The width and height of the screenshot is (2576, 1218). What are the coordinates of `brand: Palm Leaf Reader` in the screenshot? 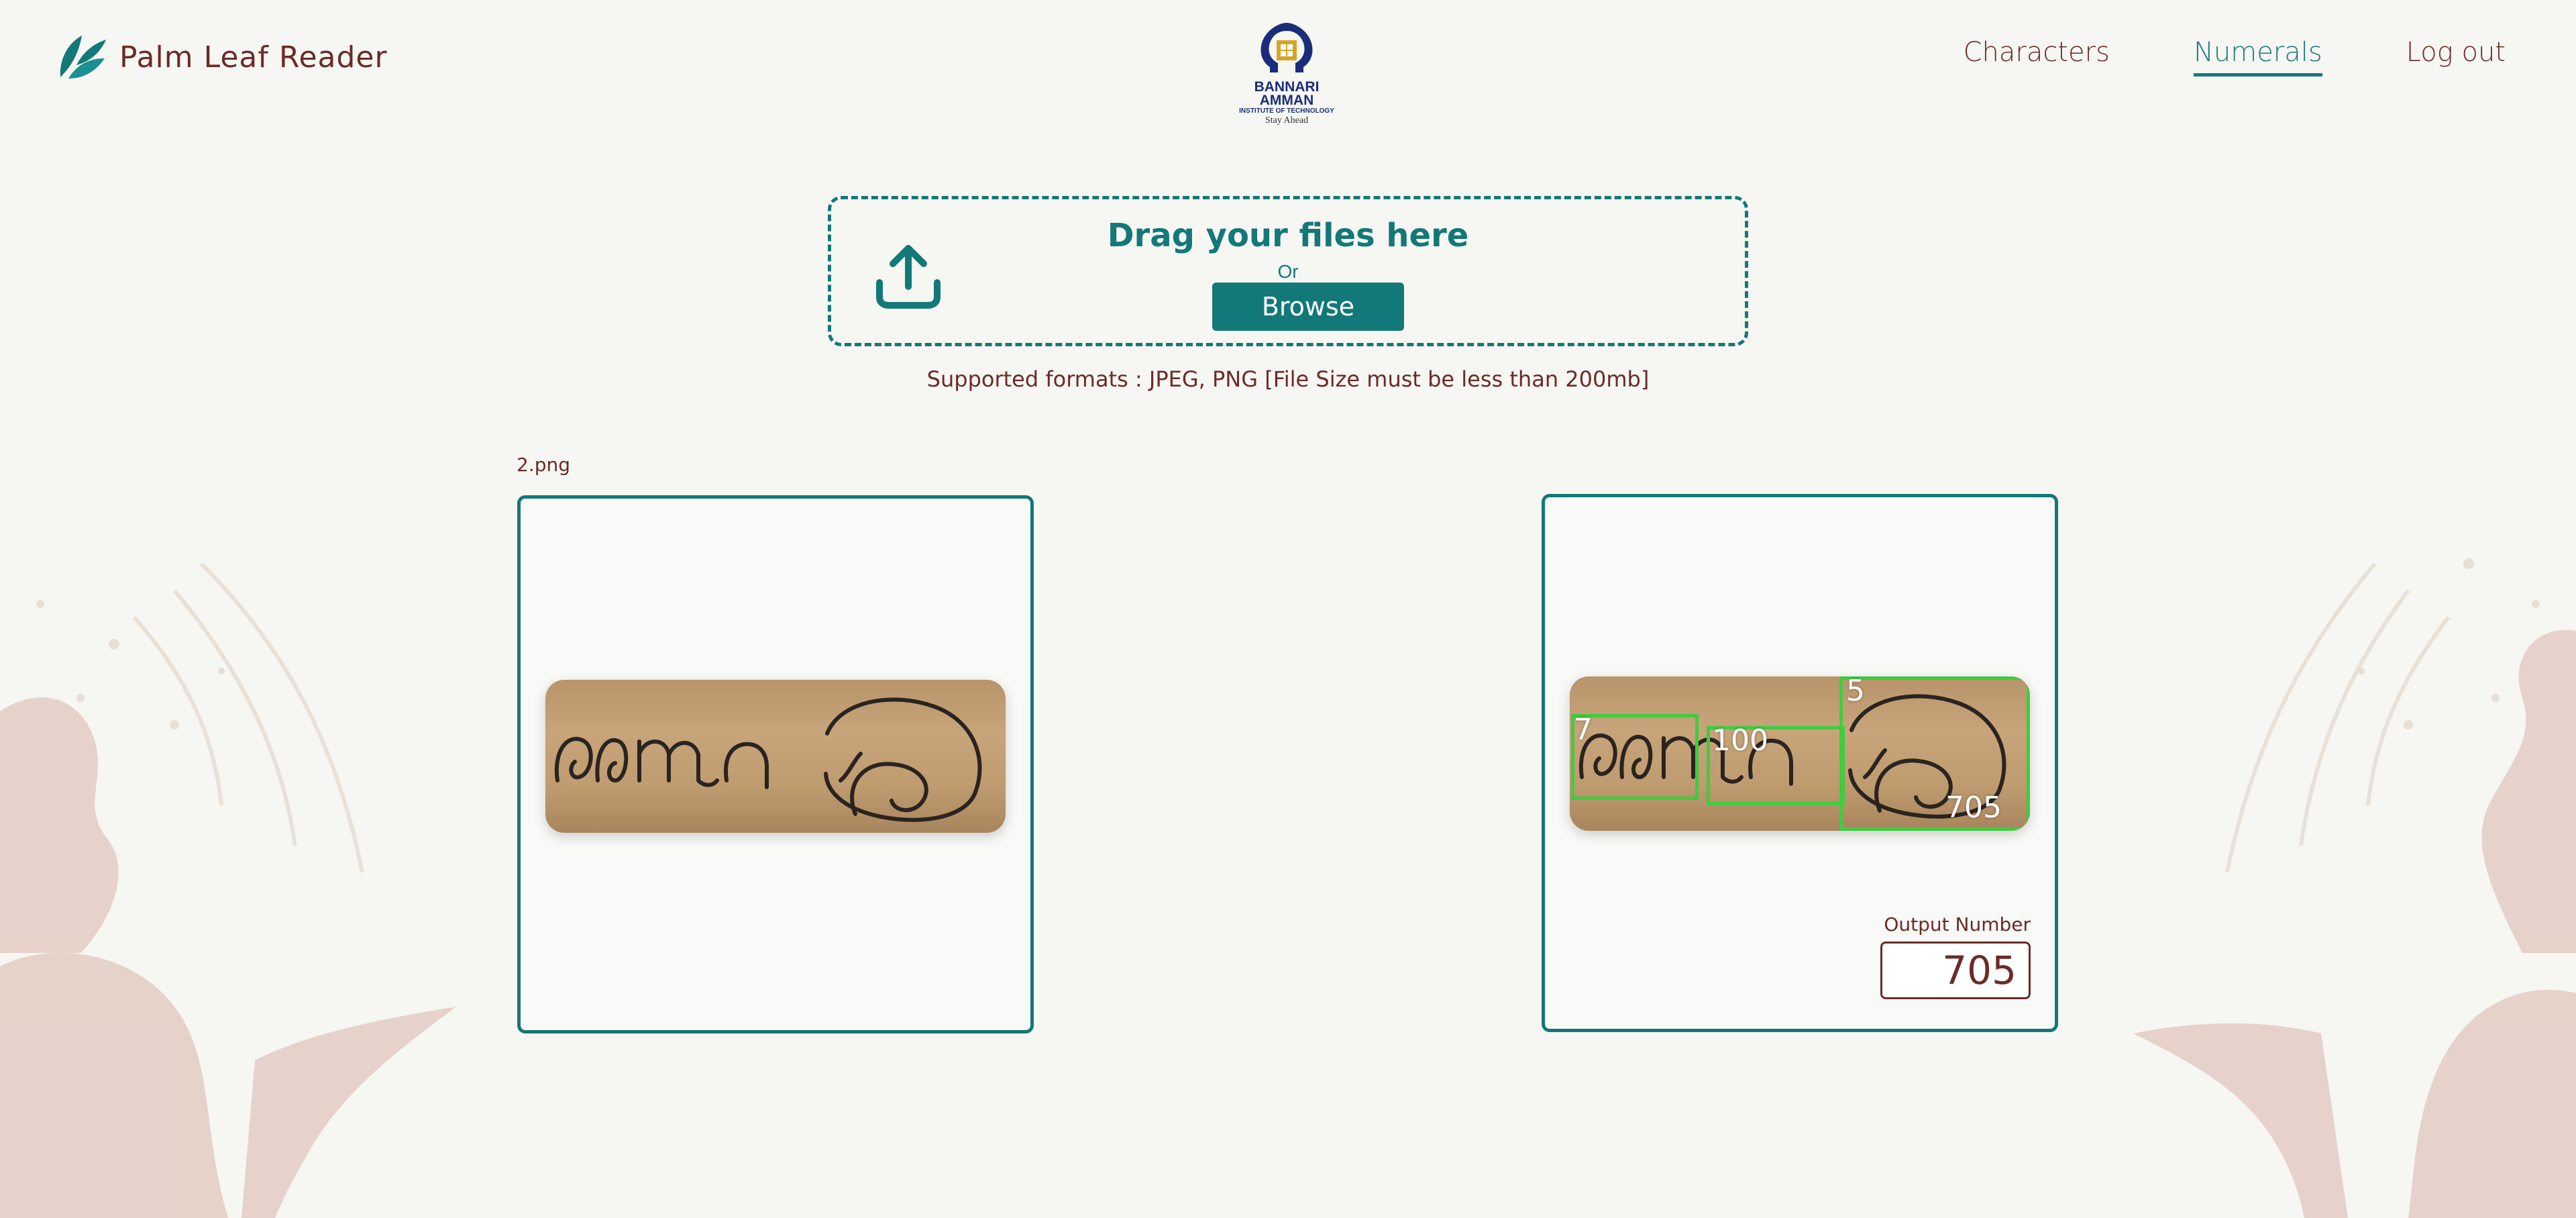 It's located at (221, 57).